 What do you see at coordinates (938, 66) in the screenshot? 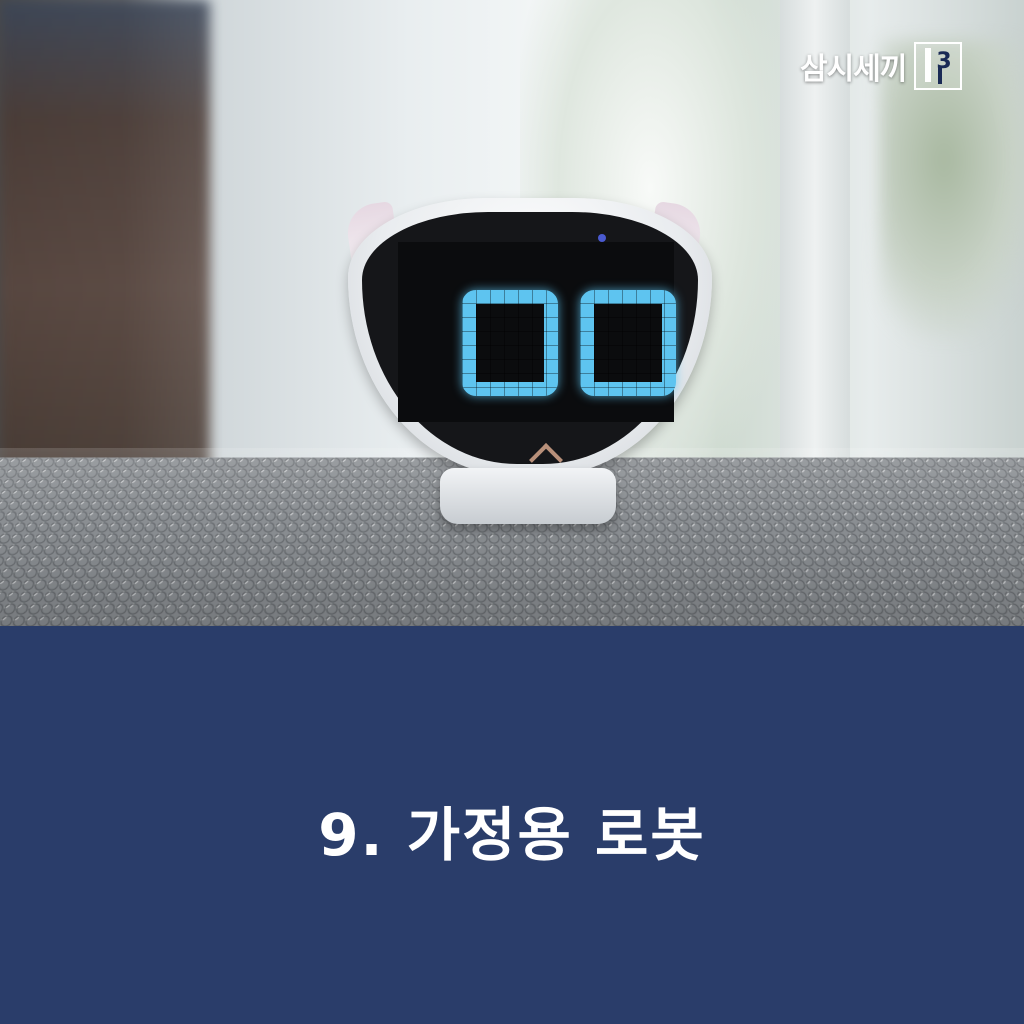
I see `logo-season-badge: 3` at bounding box center [938, 66].